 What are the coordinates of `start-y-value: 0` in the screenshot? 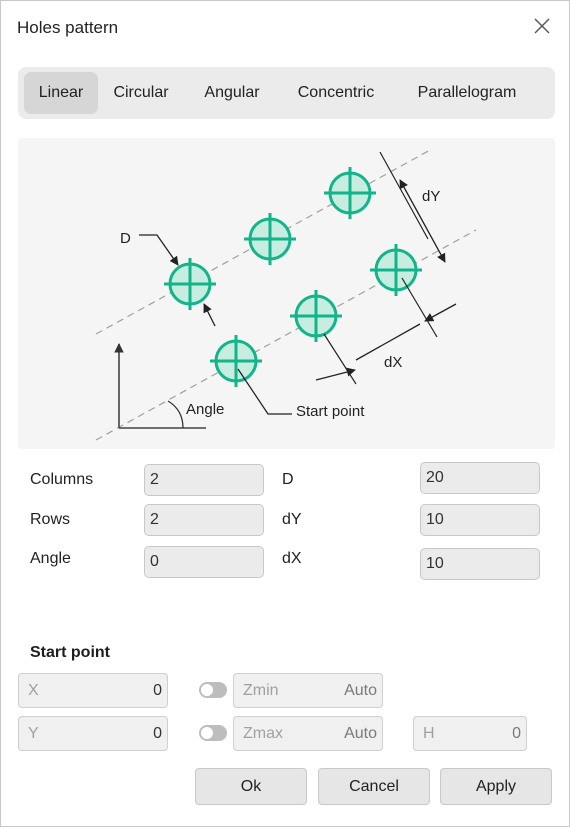 It's located at (157, 733).